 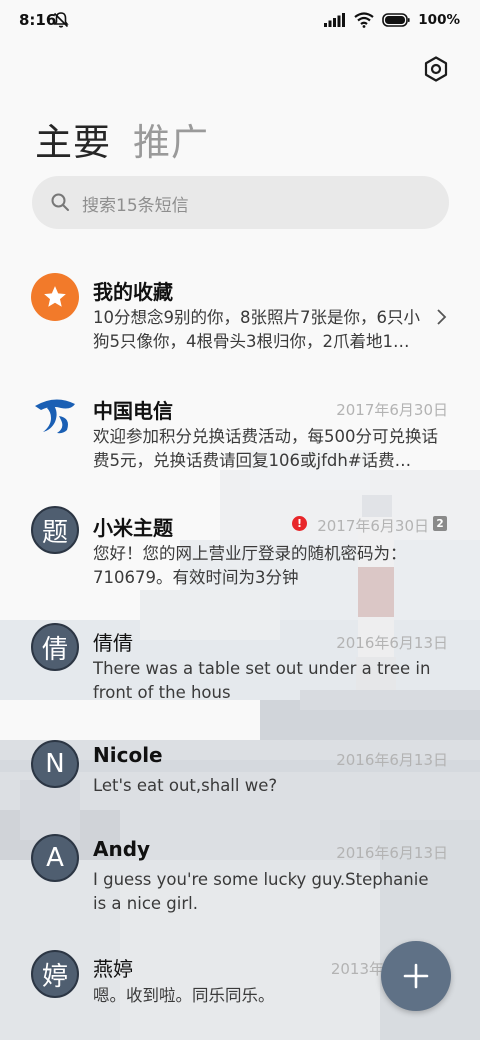 I want to click on avatar: N, so click(x=55, y=764).